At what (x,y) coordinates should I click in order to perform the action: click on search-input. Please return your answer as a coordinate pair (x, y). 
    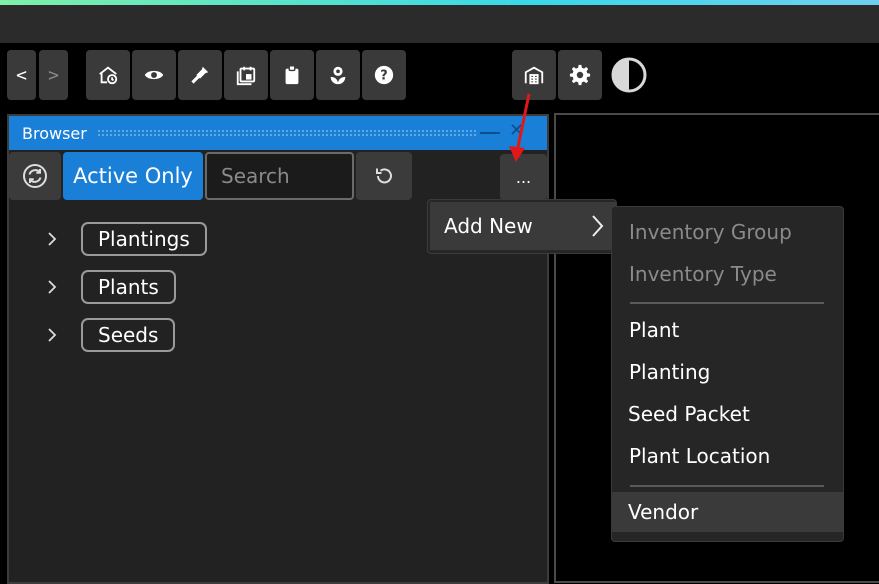
    Looking at the image, I should click on (279, 176).